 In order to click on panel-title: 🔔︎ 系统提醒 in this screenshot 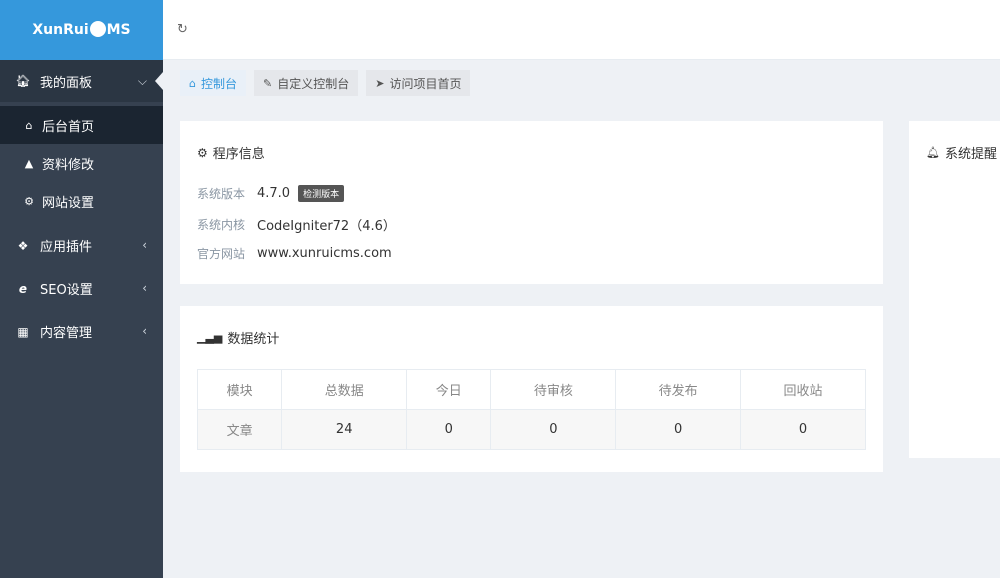, I will do `click(961, 152)`.